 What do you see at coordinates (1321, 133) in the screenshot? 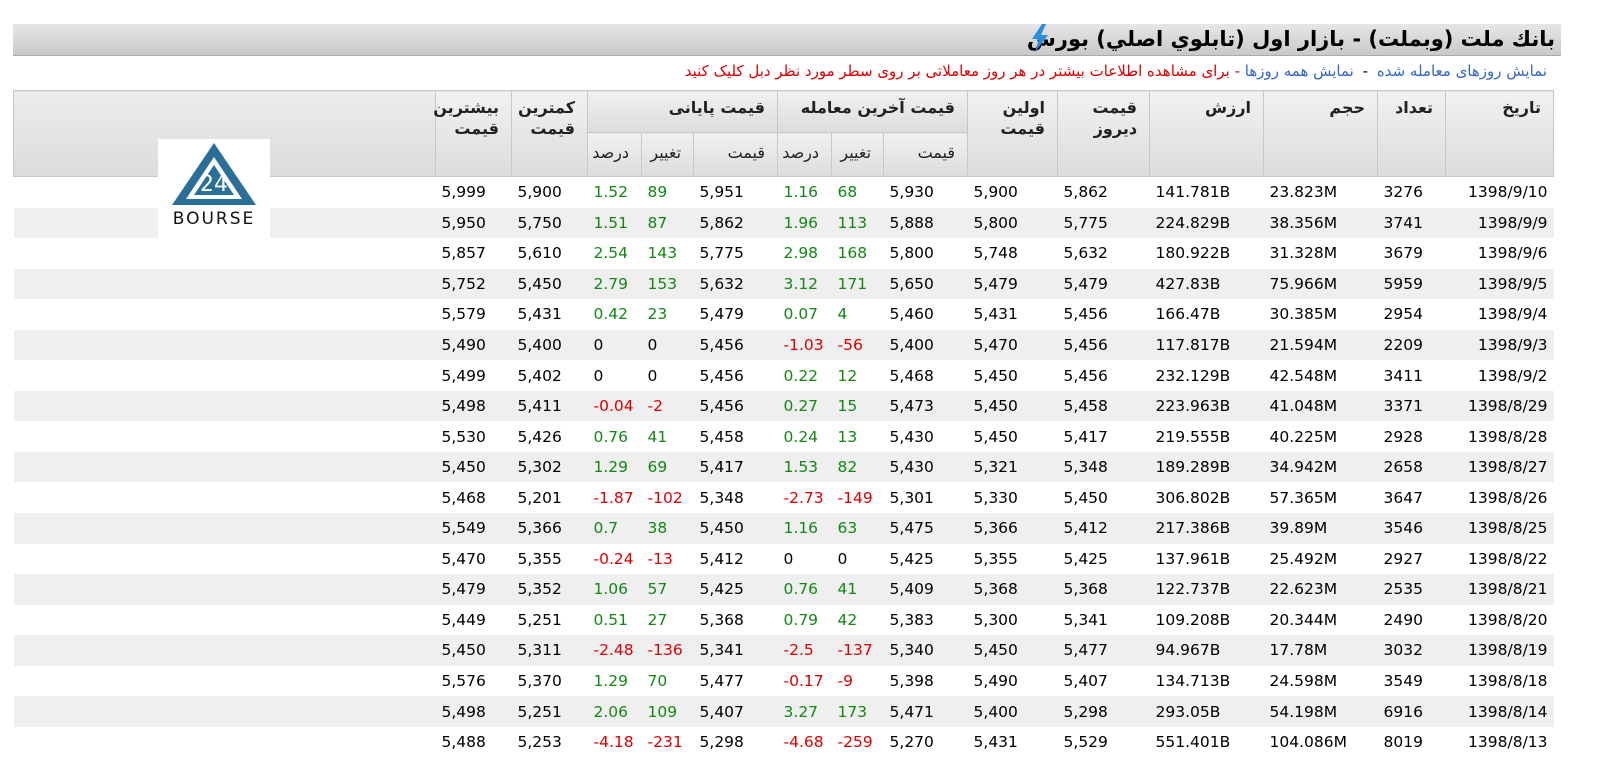
I see `header-volume: حجم` at bounding box center [1321, 133].